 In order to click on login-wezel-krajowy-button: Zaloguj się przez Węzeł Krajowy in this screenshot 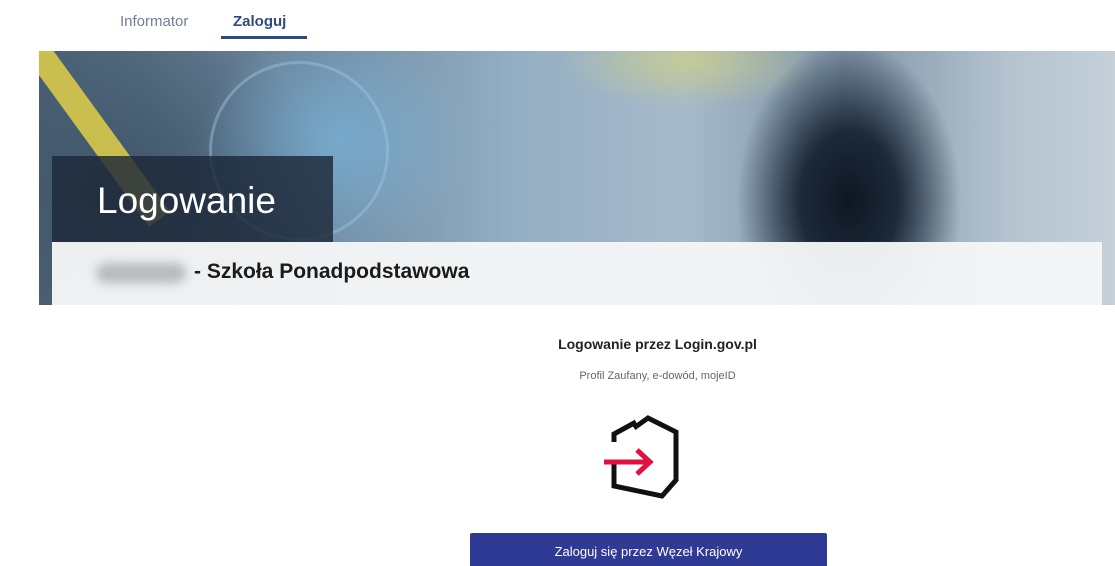, I will do `click(648, 549)`.